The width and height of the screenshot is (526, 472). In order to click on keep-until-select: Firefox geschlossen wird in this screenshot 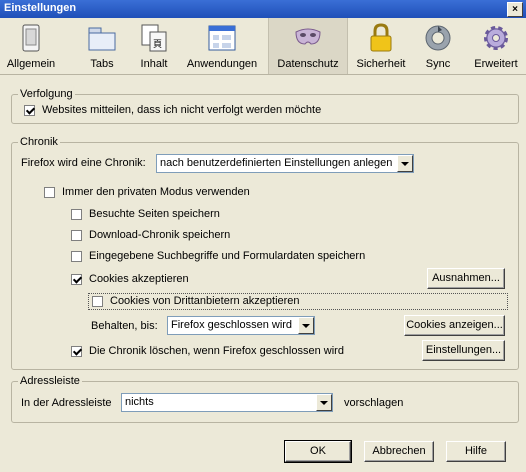, I will do `click(241, 325)`.